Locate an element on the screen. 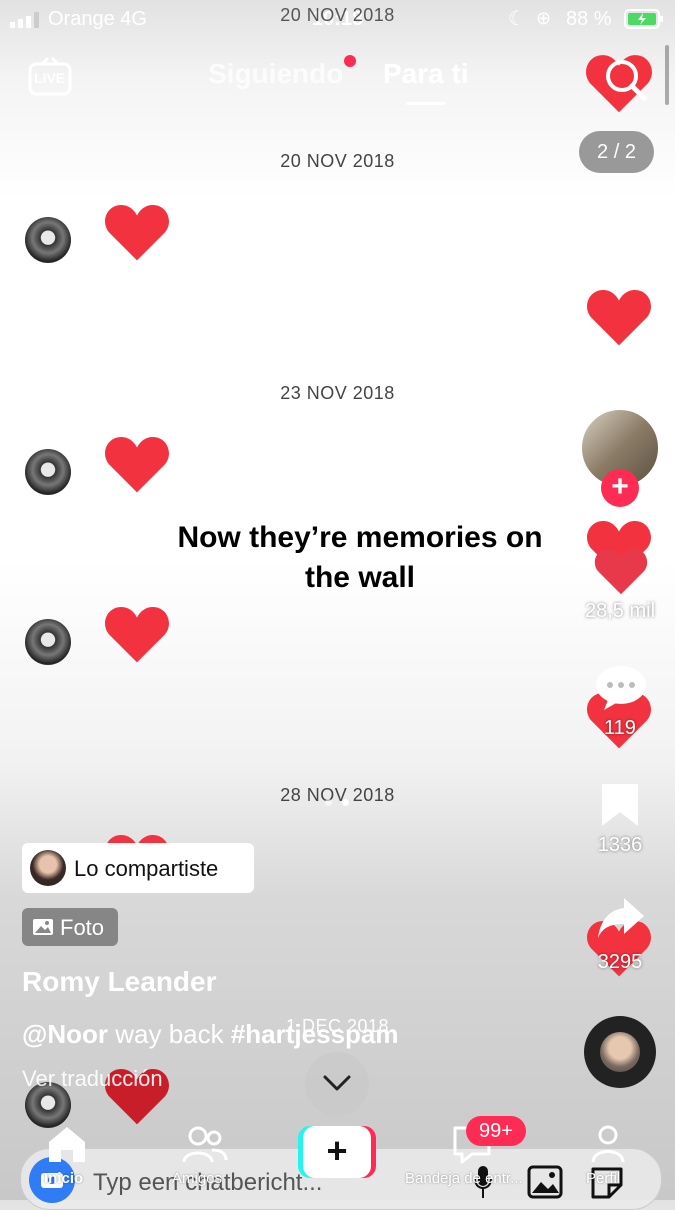 The height and width of the screenshot is (1210, 675). photo-overlay-text: Now they’re memories on the wall is located at coordinates (360, 558).